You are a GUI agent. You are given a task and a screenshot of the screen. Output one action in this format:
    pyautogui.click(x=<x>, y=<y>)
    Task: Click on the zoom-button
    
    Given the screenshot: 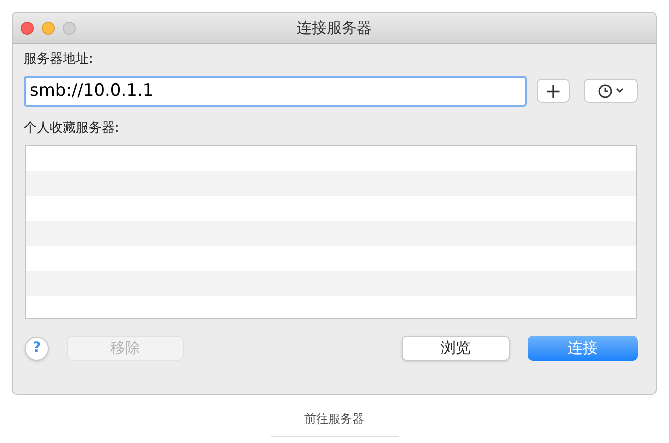 What is the action you would take?
    pyautogui.click(x=69, y=28)
    